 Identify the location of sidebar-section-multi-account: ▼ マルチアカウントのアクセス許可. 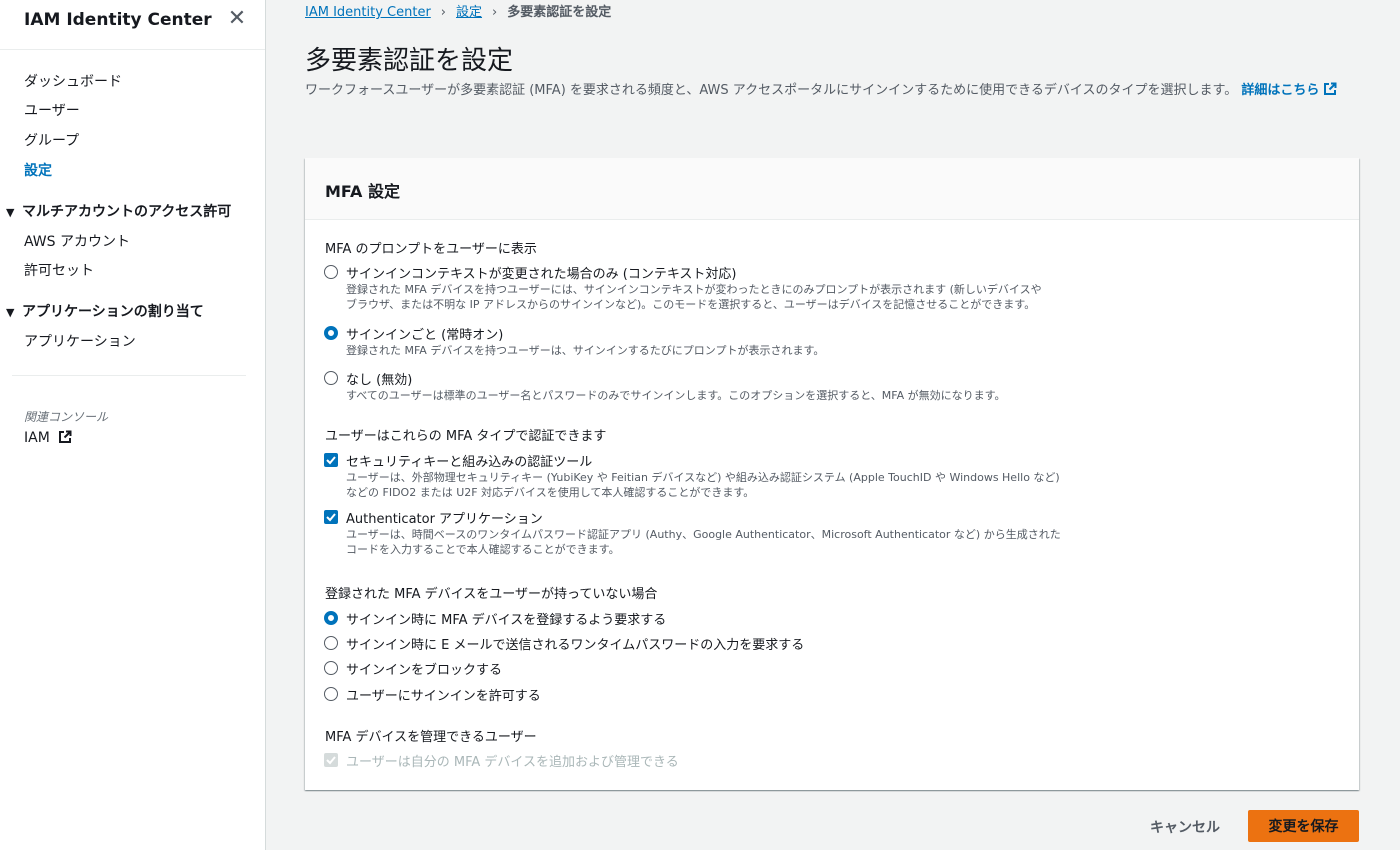
(118, 211).